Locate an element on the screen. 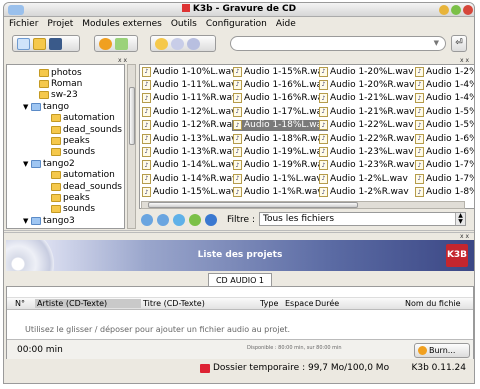 The height and width of the screenshot is (389, 480). menu-projet: Projet is located at coordinates (60, 24).